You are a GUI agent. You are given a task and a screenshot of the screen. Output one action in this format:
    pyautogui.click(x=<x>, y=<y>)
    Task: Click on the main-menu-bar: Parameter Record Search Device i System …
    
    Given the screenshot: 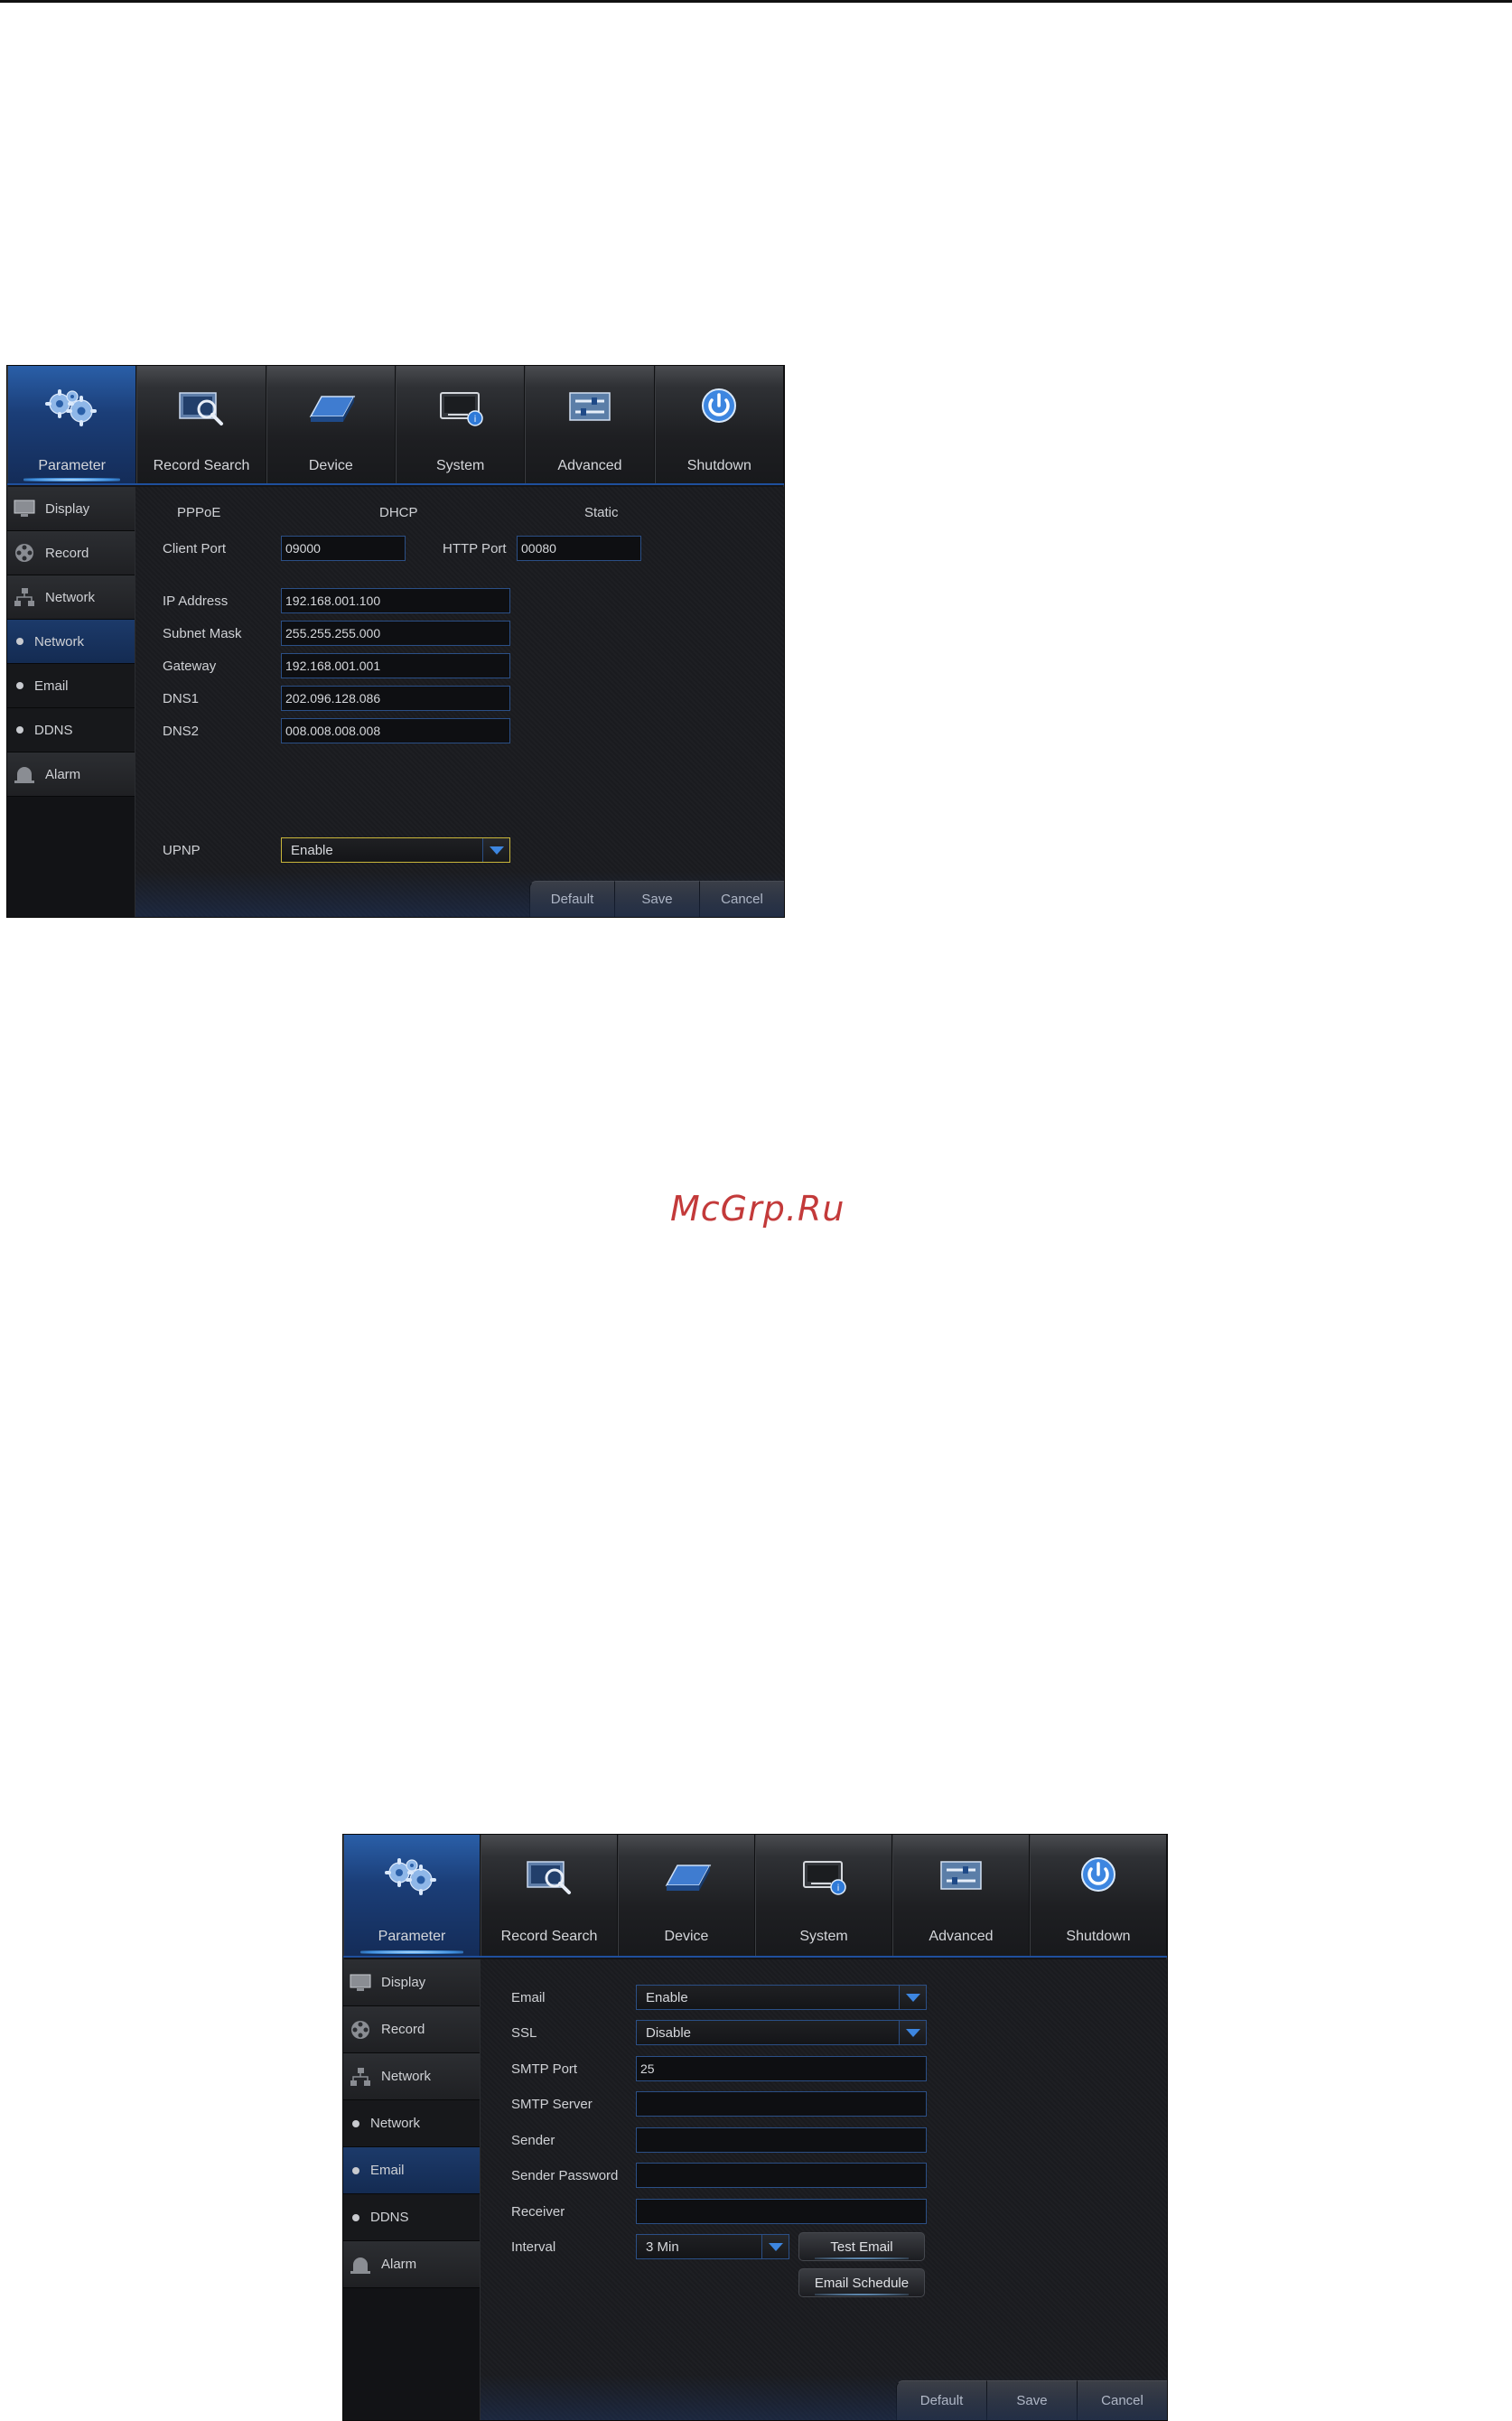 What is the action you would take?
    pyautogui.click(x=395, y=426)
    